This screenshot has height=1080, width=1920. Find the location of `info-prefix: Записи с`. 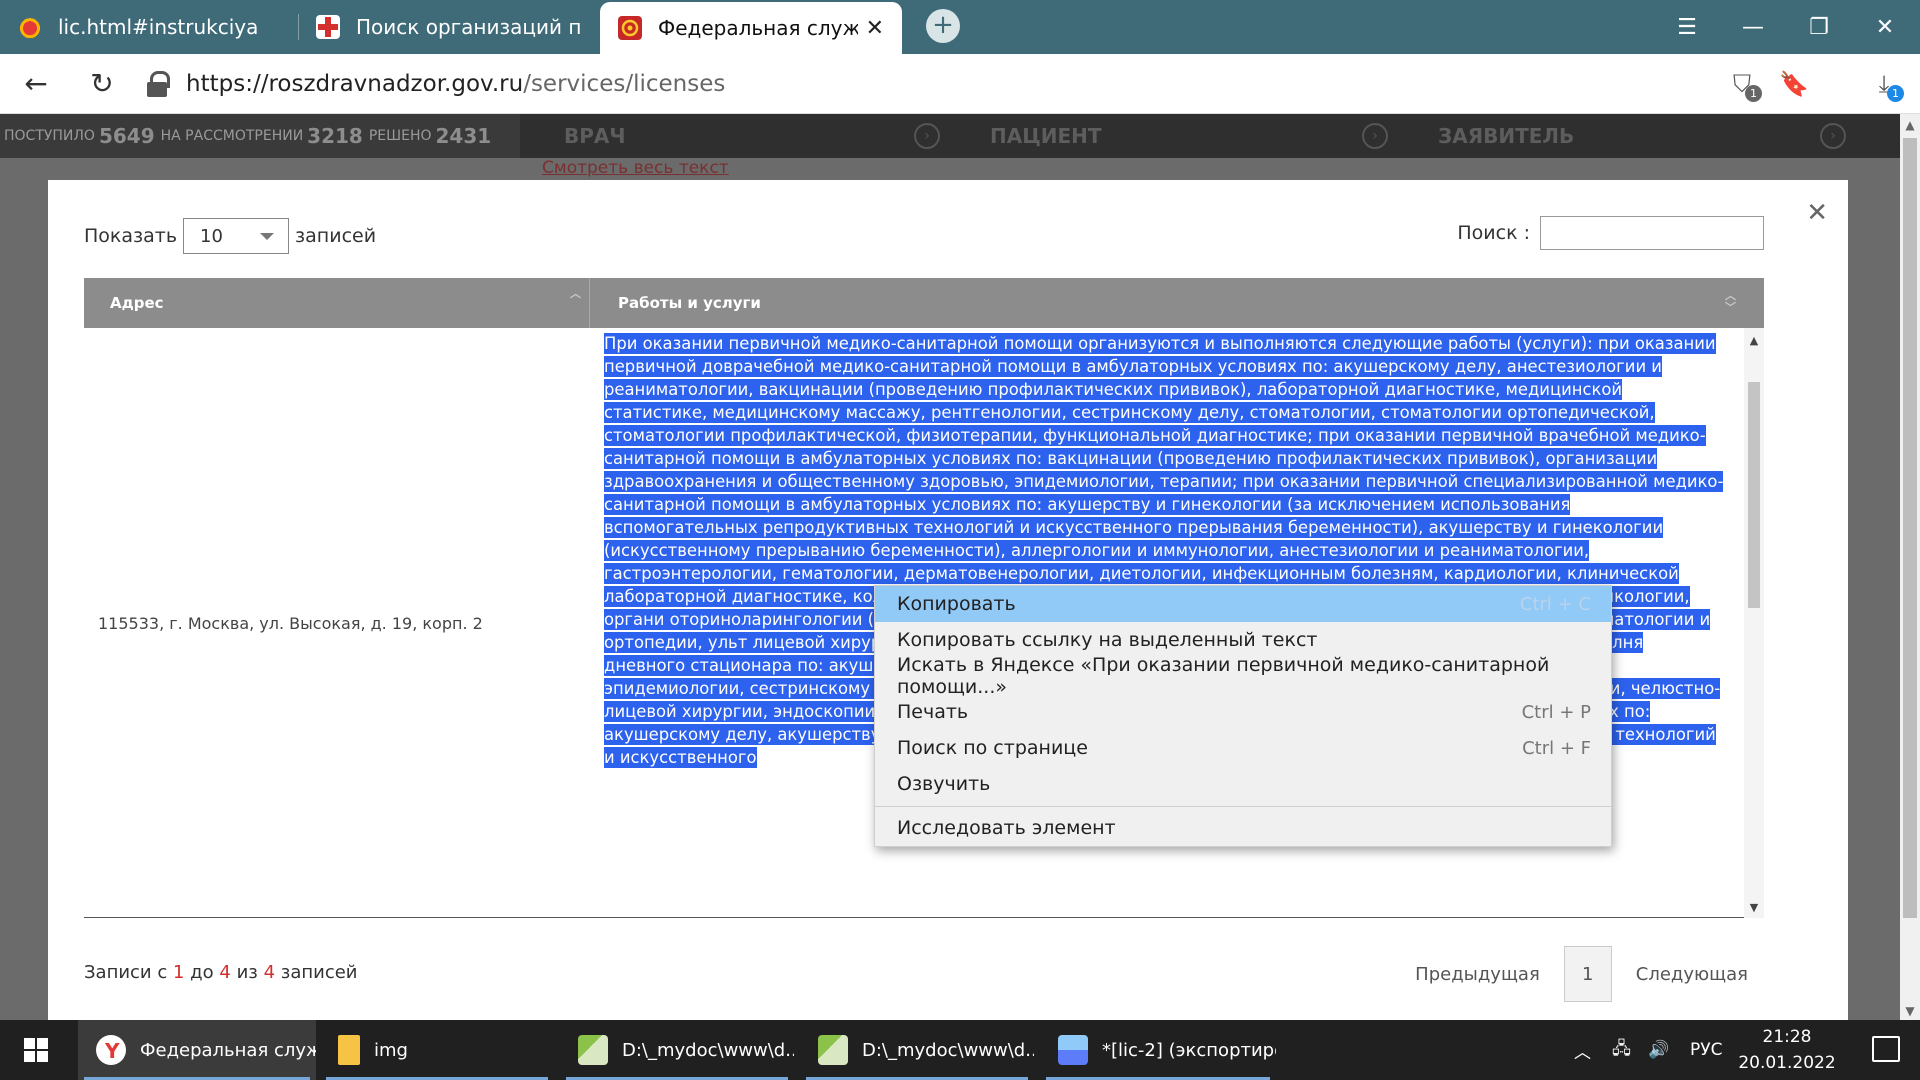

info-prefix: Записи с is located at coordinates (126, 972).